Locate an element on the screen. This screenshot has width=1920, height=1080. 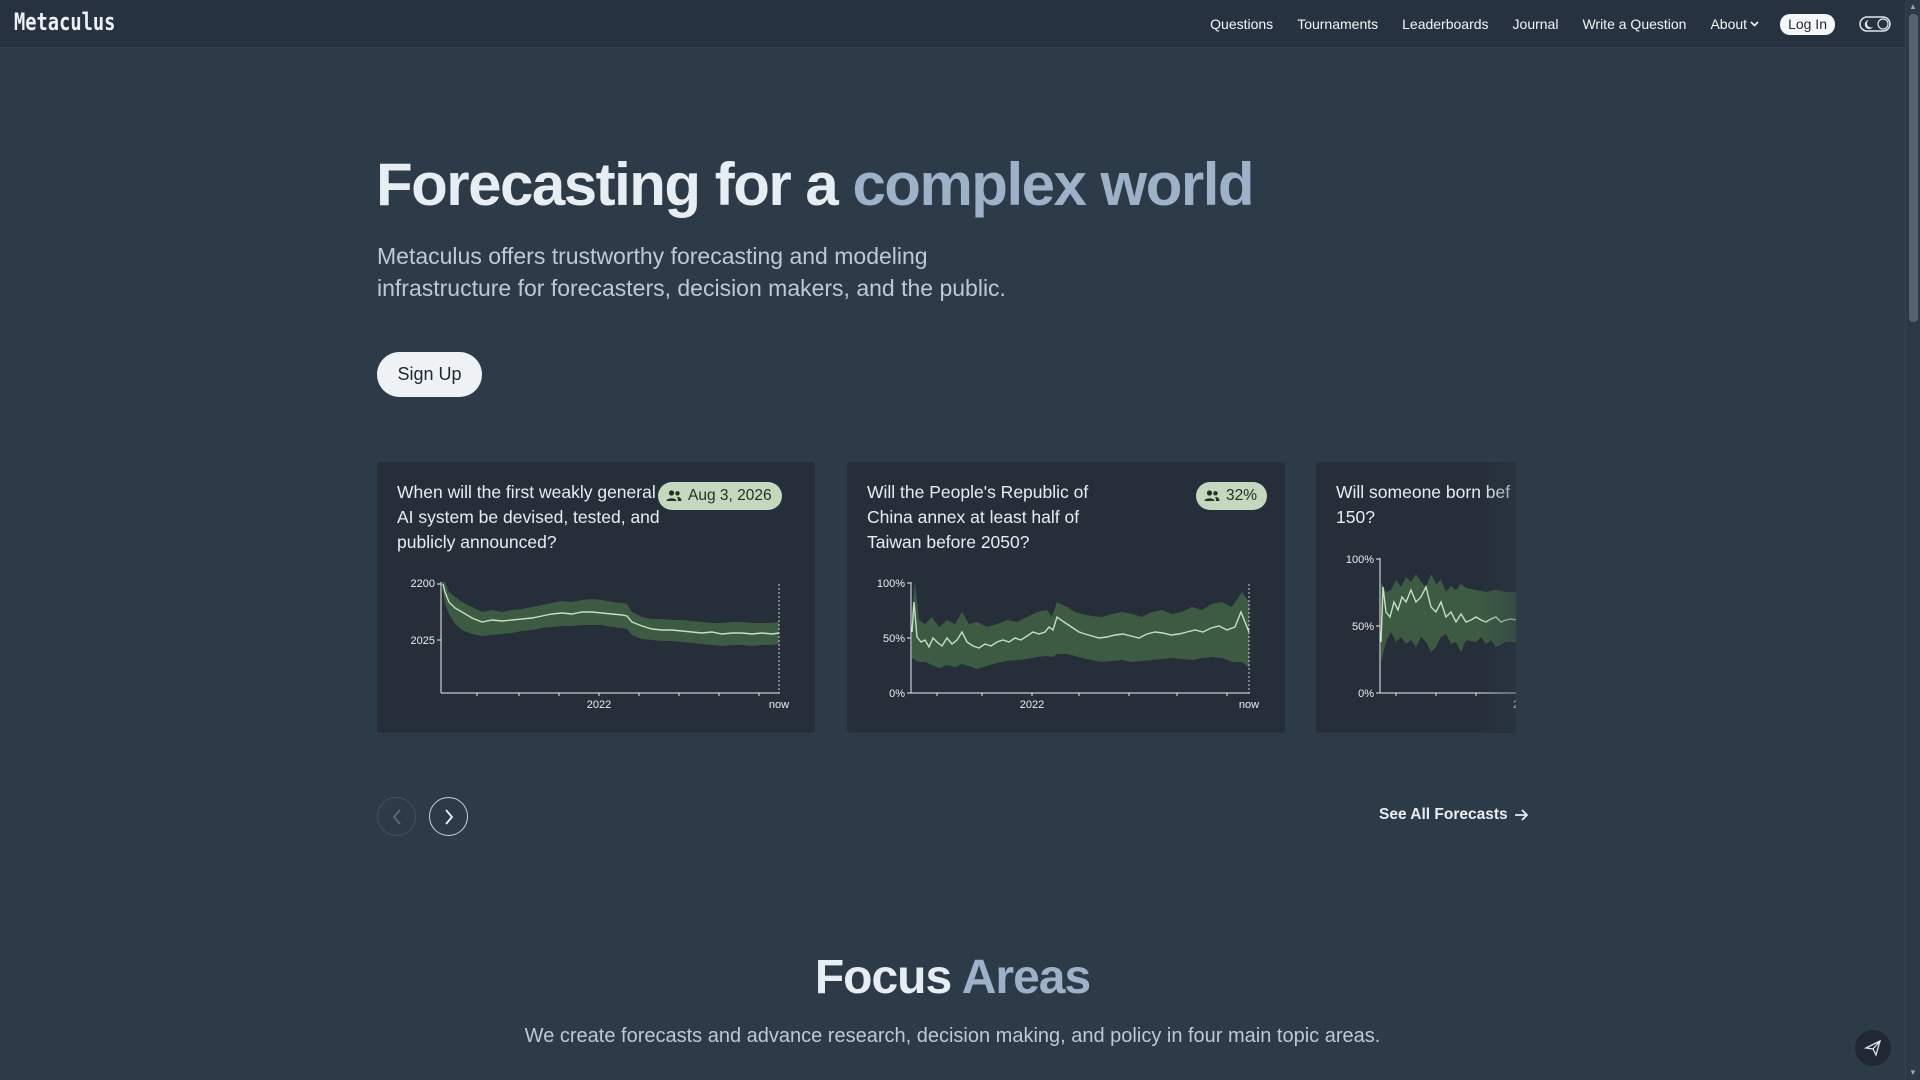
see-all-label: See All Forecasts is located at coordinates (1443, 814).